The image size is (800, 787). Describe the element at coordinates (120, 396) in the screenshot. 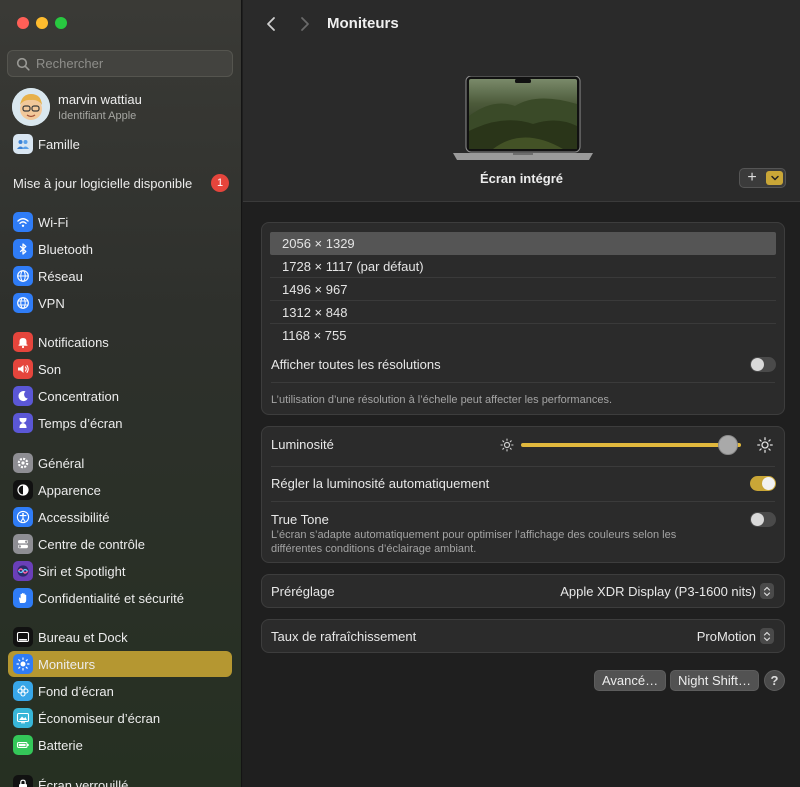

I see `sidebar-item: Concentration` at that location.